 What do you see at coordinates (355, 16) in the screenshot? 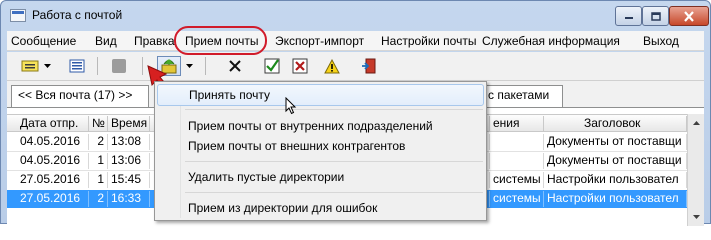
I see `title-bar: Работа с почтой` at bounding box center [355, 16].